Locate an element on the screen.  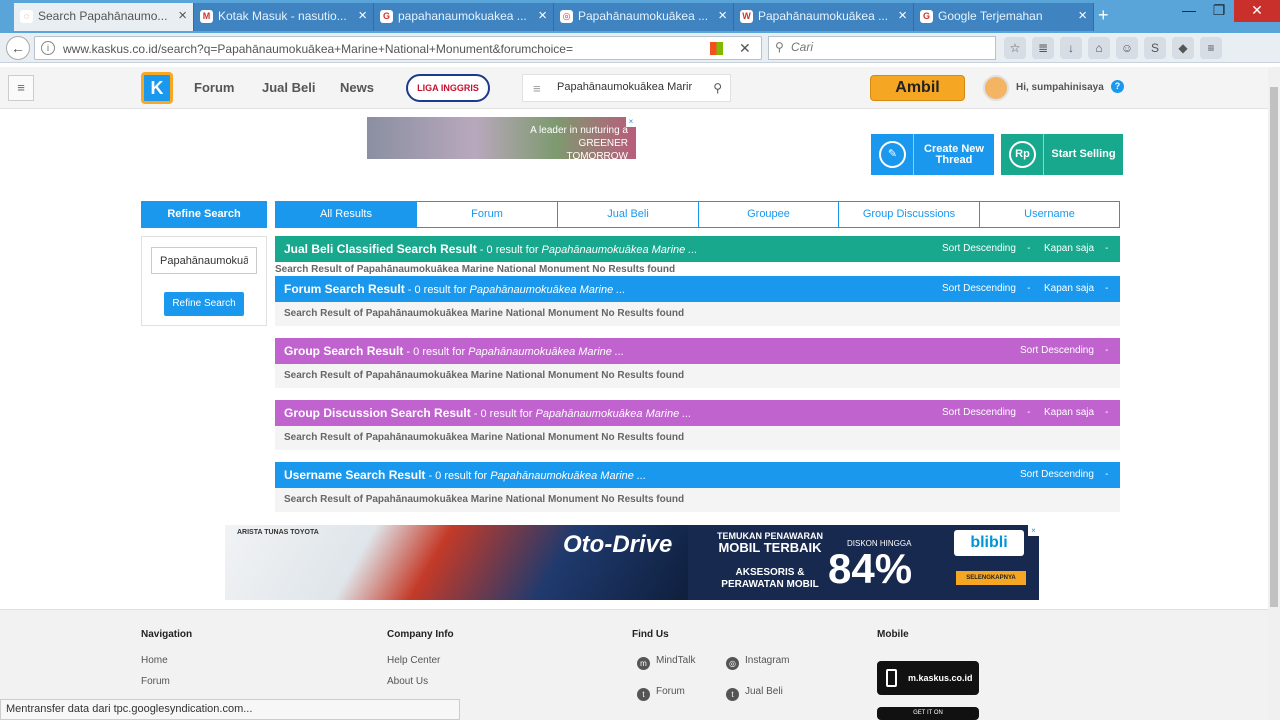
sort-label: Sort Descending is located at coordinates (1057, 350).